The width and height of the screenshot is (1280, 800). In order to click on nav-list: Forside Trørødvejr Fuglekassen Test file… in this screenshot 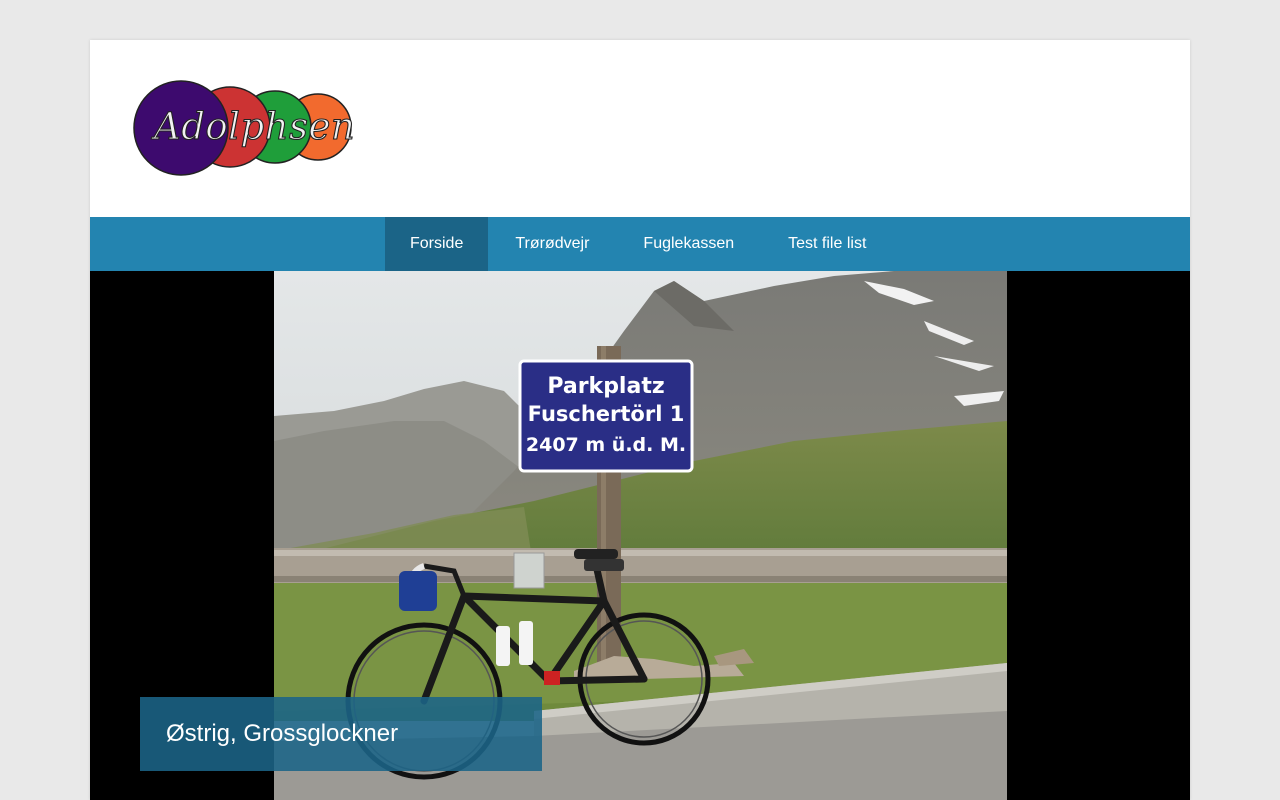, I will do `click(639, 244)`.